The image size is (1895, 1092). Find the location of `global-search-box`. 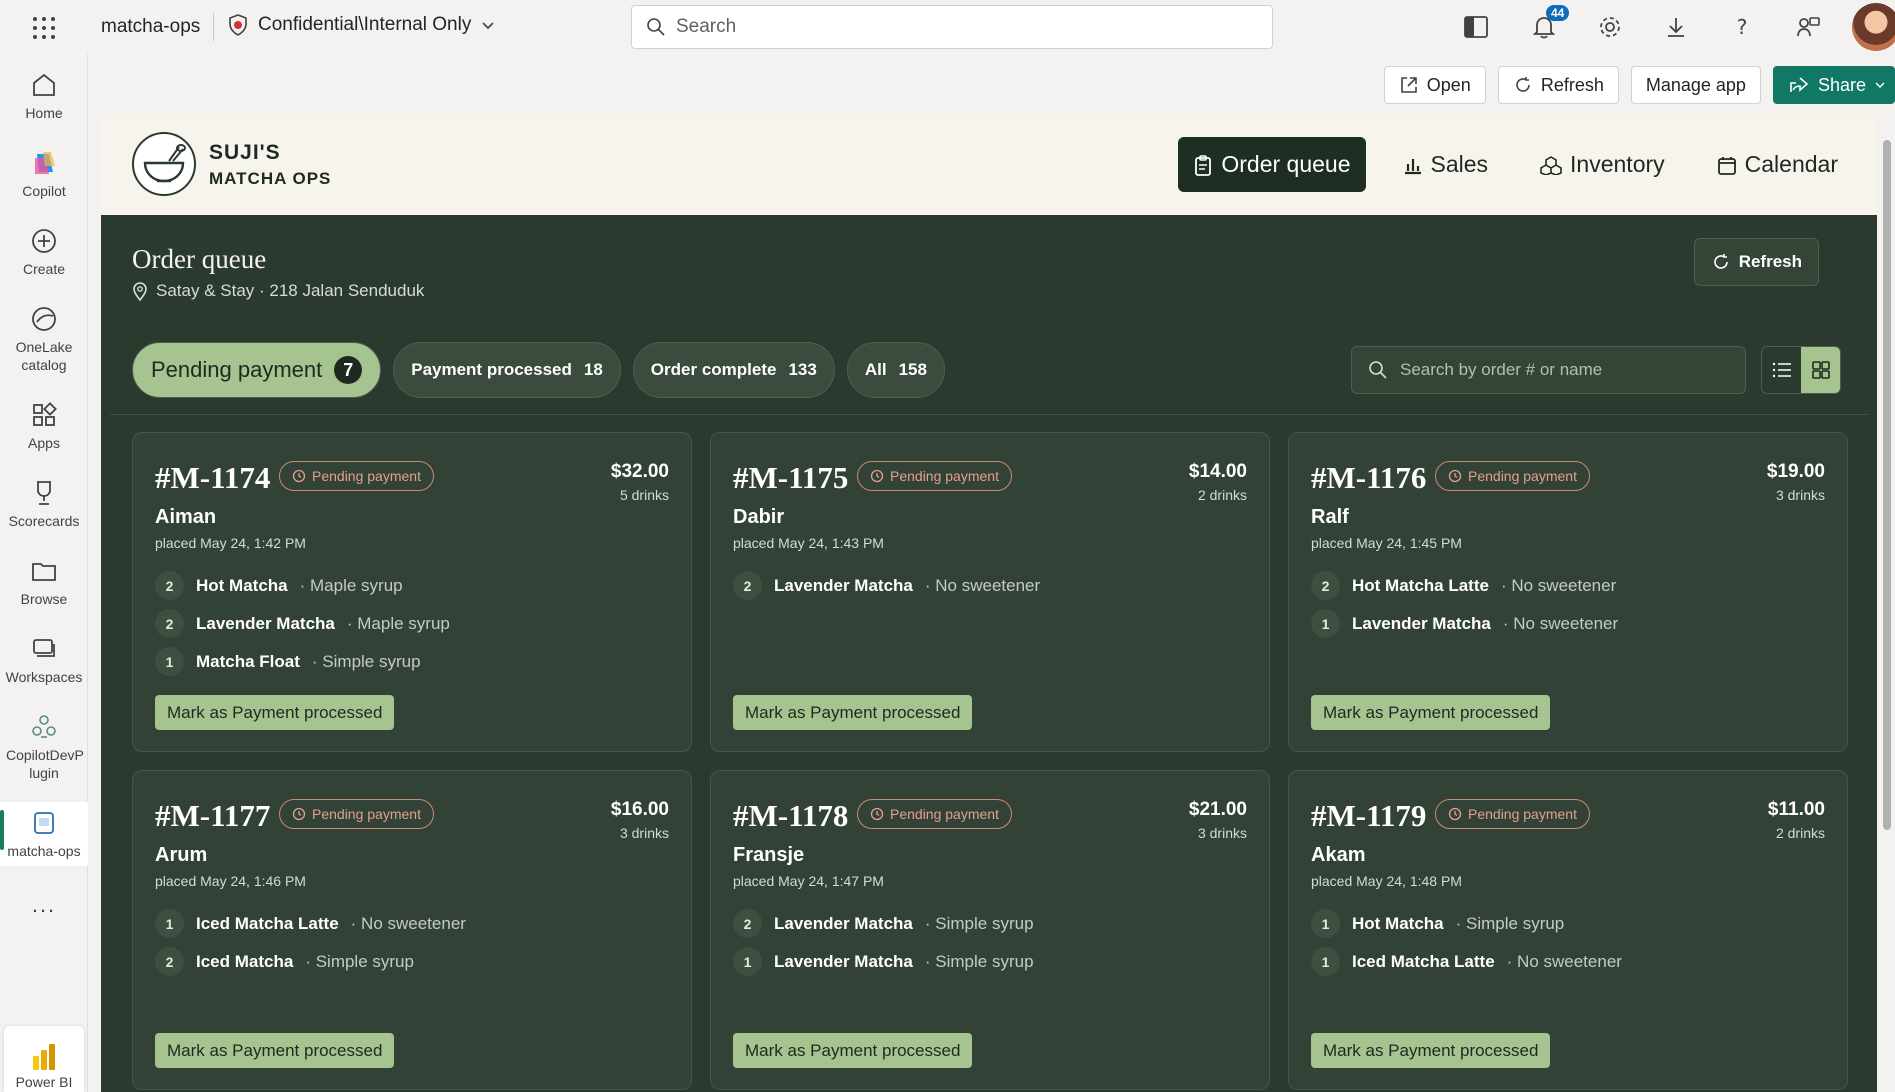

global-search-box is located at coordinates (952, 27).